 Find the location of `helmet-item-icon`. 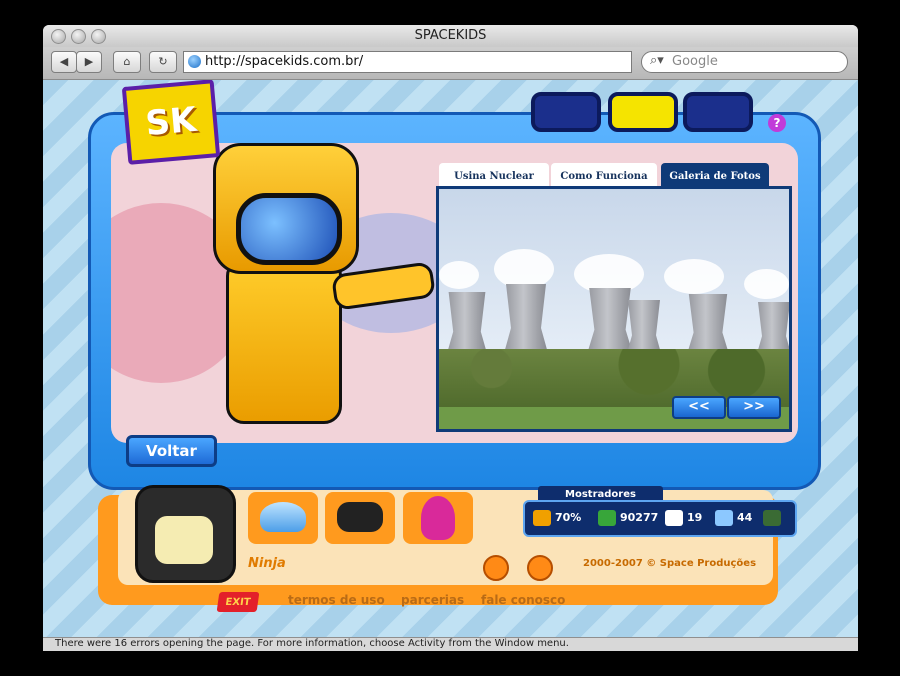

helmet-item-icon is located at coordinates (283, 517).